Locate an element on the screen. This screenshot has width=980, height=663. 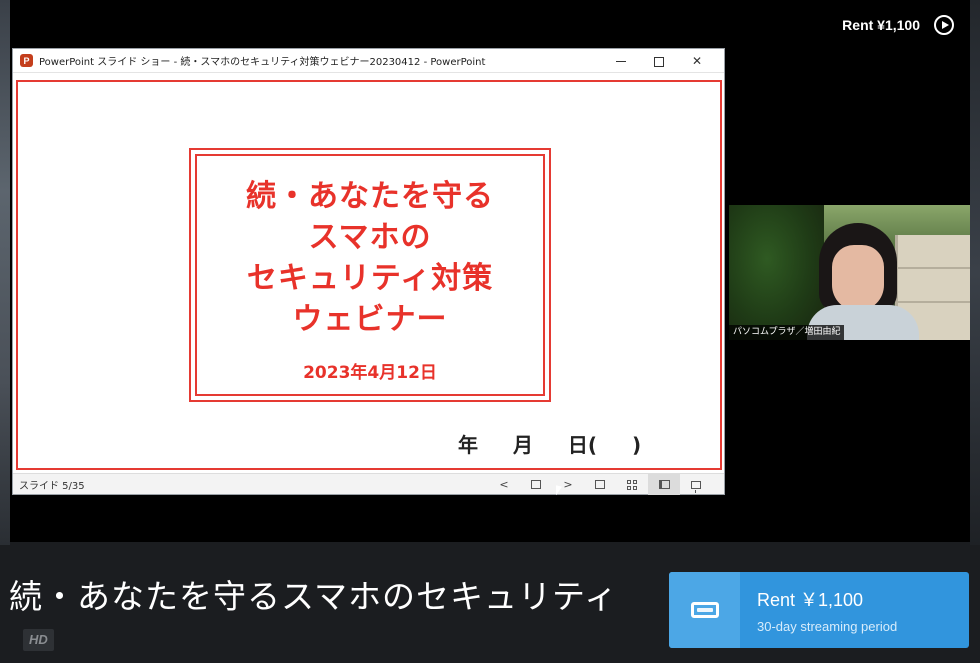
slide-title-inner: 続・あなたを守る スマホの セキュリティ対策 ウェビナー 2023年4月12日 is located at coordinates (370, 275).